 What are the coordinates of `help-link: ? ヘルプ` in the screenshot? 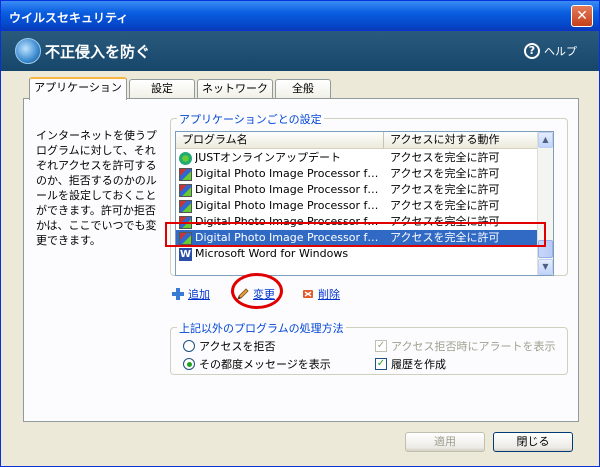 It's located at (550, 51).